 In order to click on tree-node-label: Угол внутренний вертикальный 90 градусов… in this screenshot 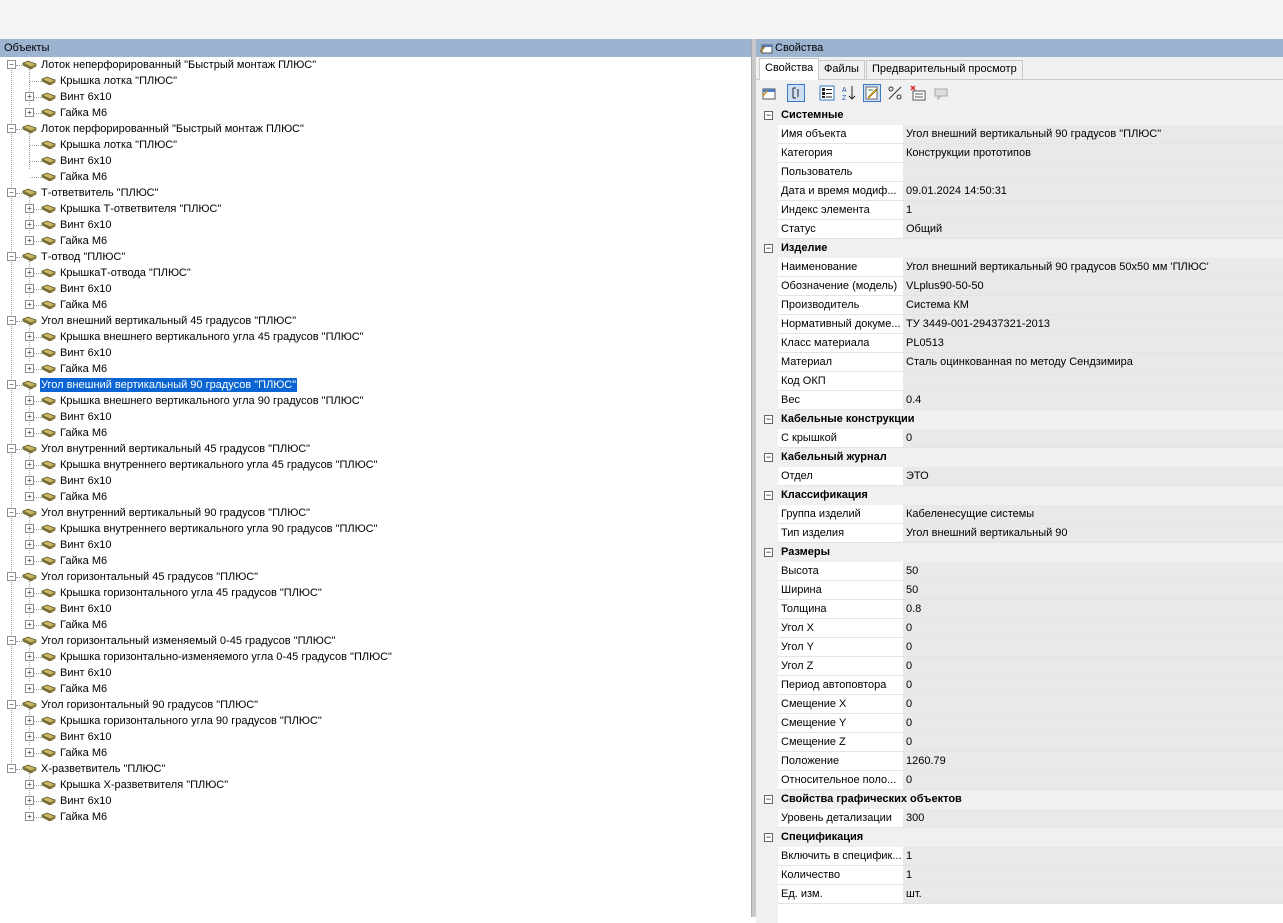, I will do `click(175, 513)`.